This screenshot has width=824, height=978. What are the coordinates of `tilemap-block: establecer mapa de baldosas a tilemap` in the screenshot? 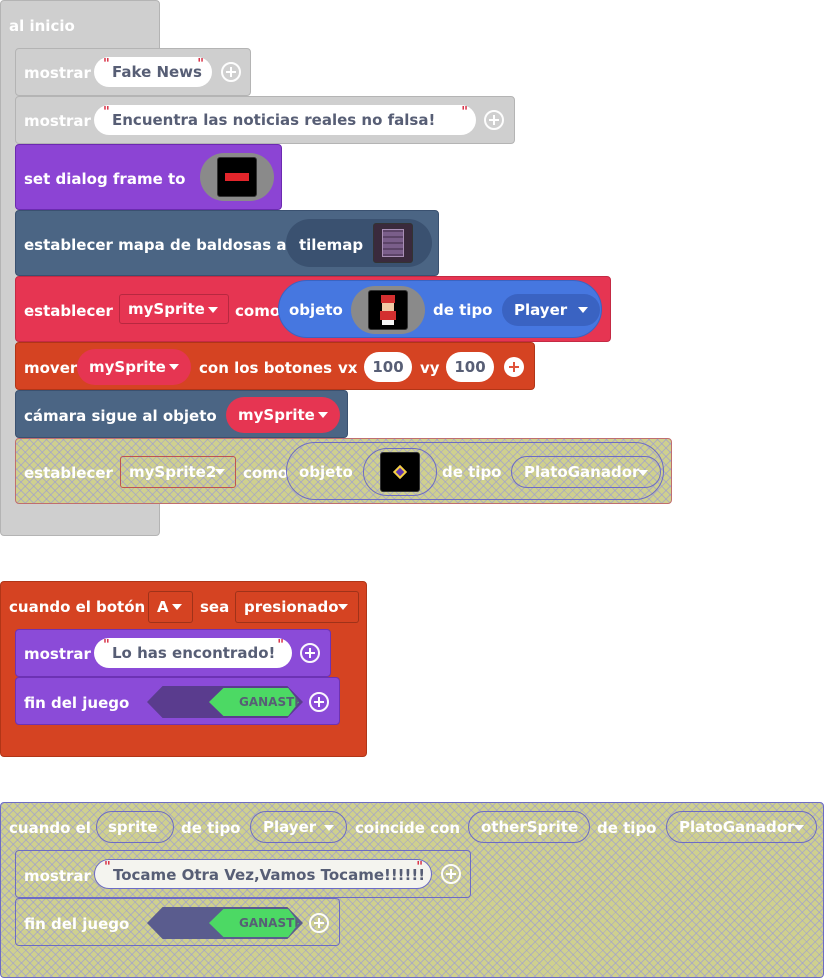 It's located at (227, 243).